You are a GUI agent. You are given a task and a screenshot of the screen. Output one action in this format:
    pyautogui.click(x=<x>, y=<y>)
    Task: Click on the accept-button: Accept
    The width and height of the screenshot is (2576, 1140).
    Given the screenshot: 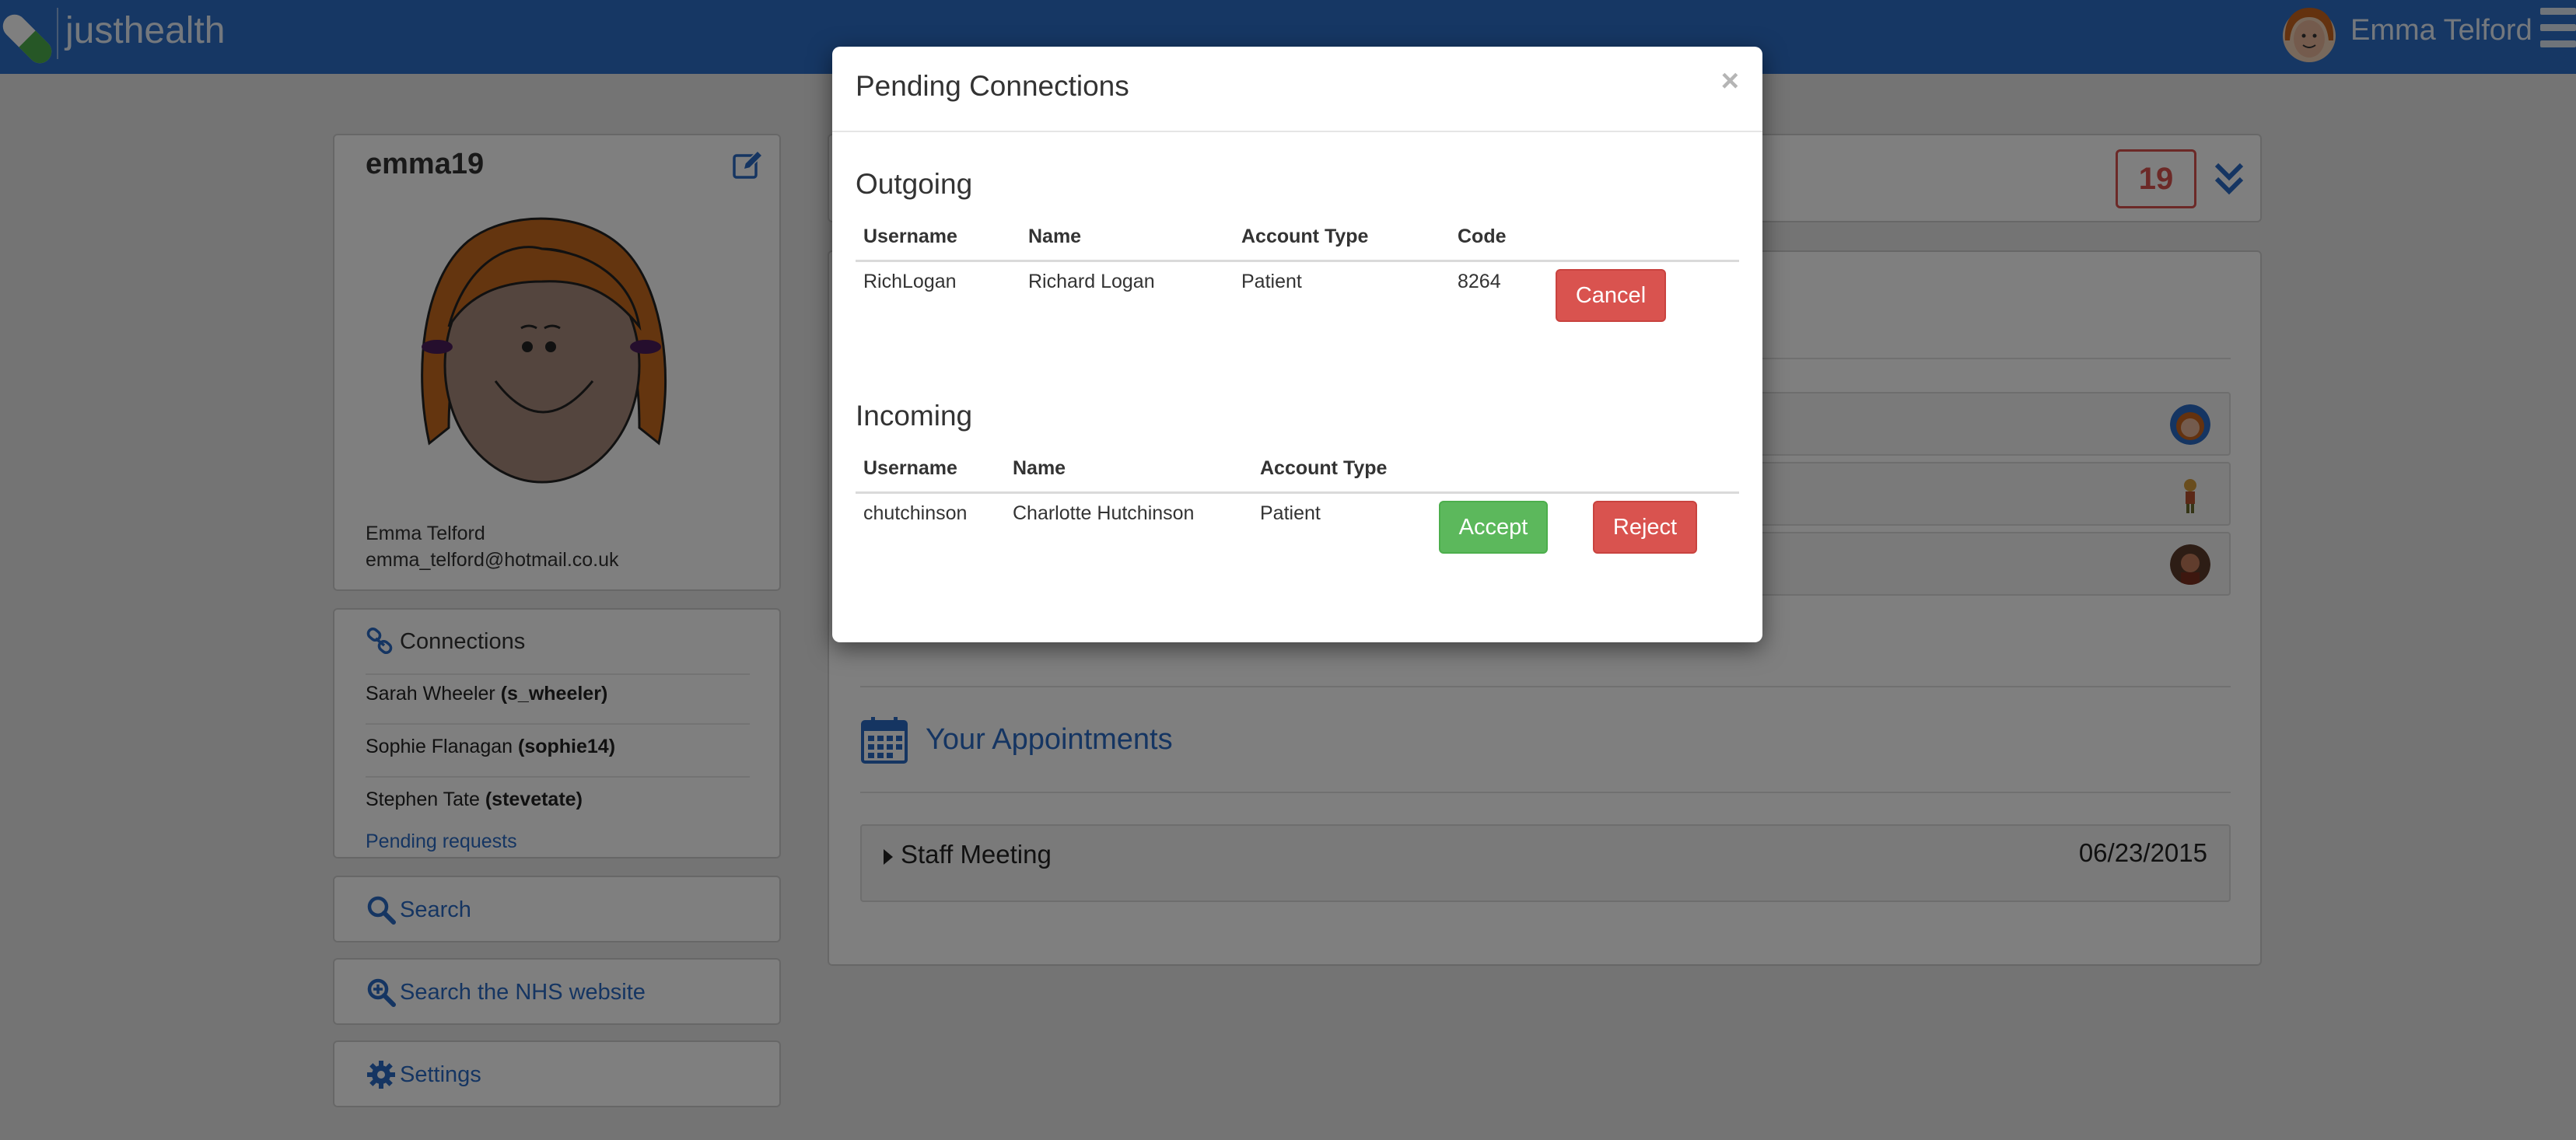 What is the action you would take?
    pyautogui.click(x=1493, y=527)
    